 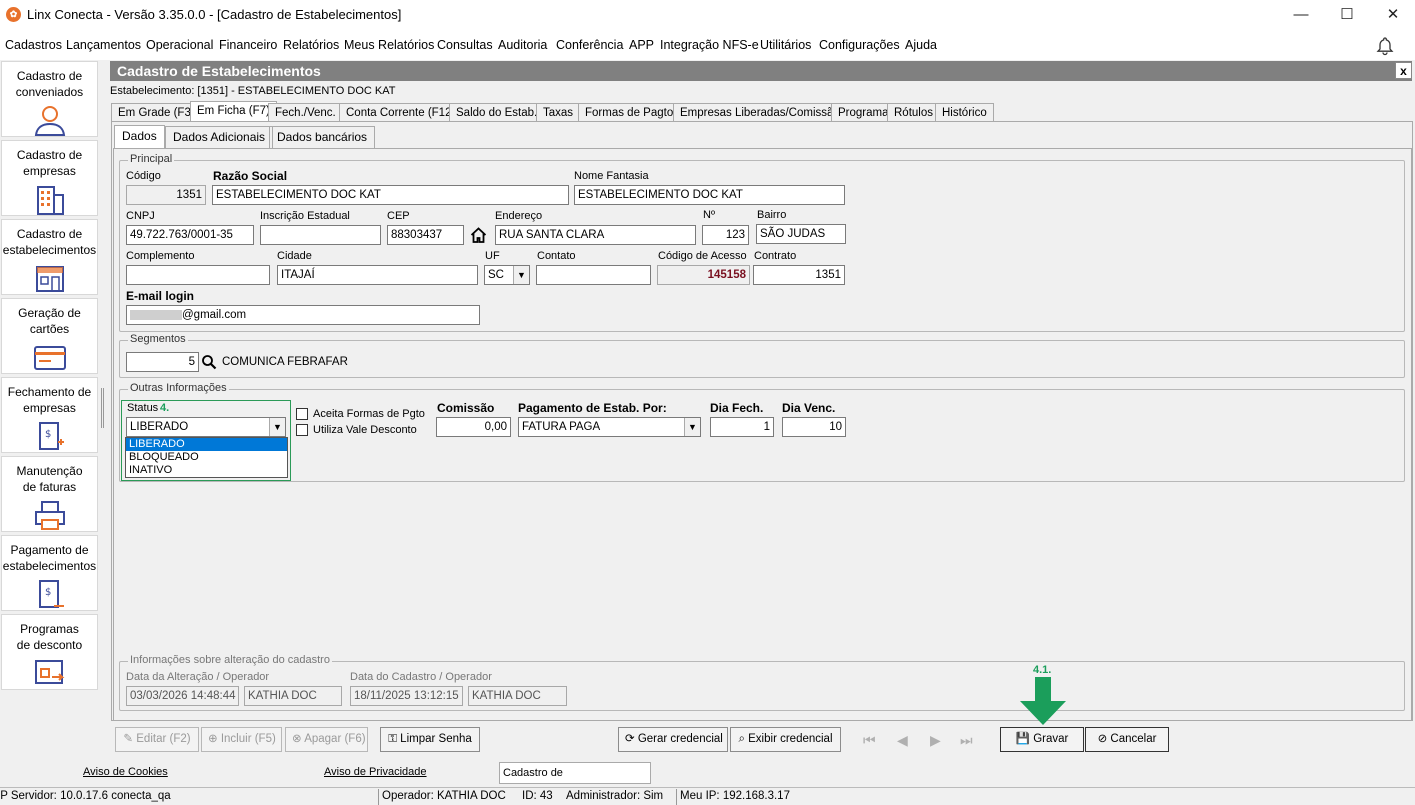 I want to click on data-alteracao-field: 03/03/2026 14:48:44, so click(x=182, y=696).